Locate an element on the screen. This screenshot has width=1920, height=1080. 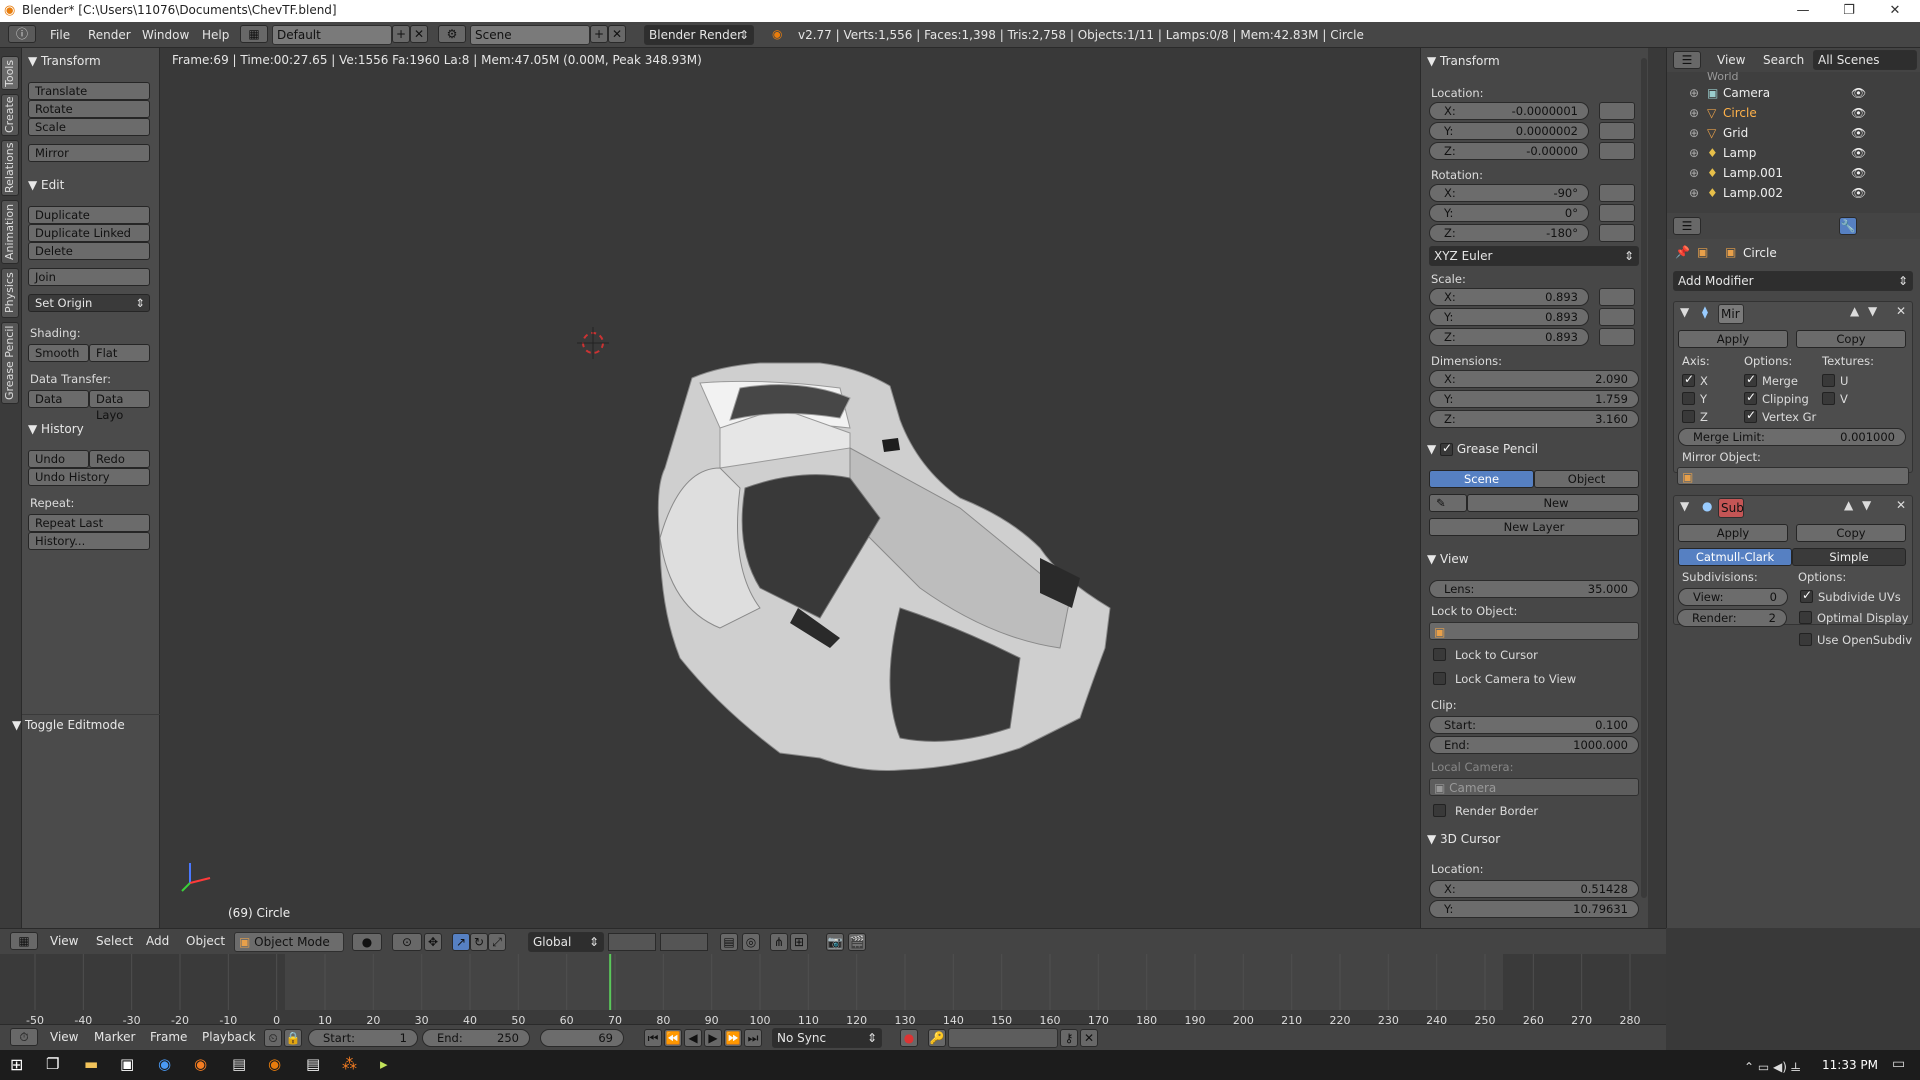
render-engine-select: Blender Render ⇕ is located at coordinates (699, 35).